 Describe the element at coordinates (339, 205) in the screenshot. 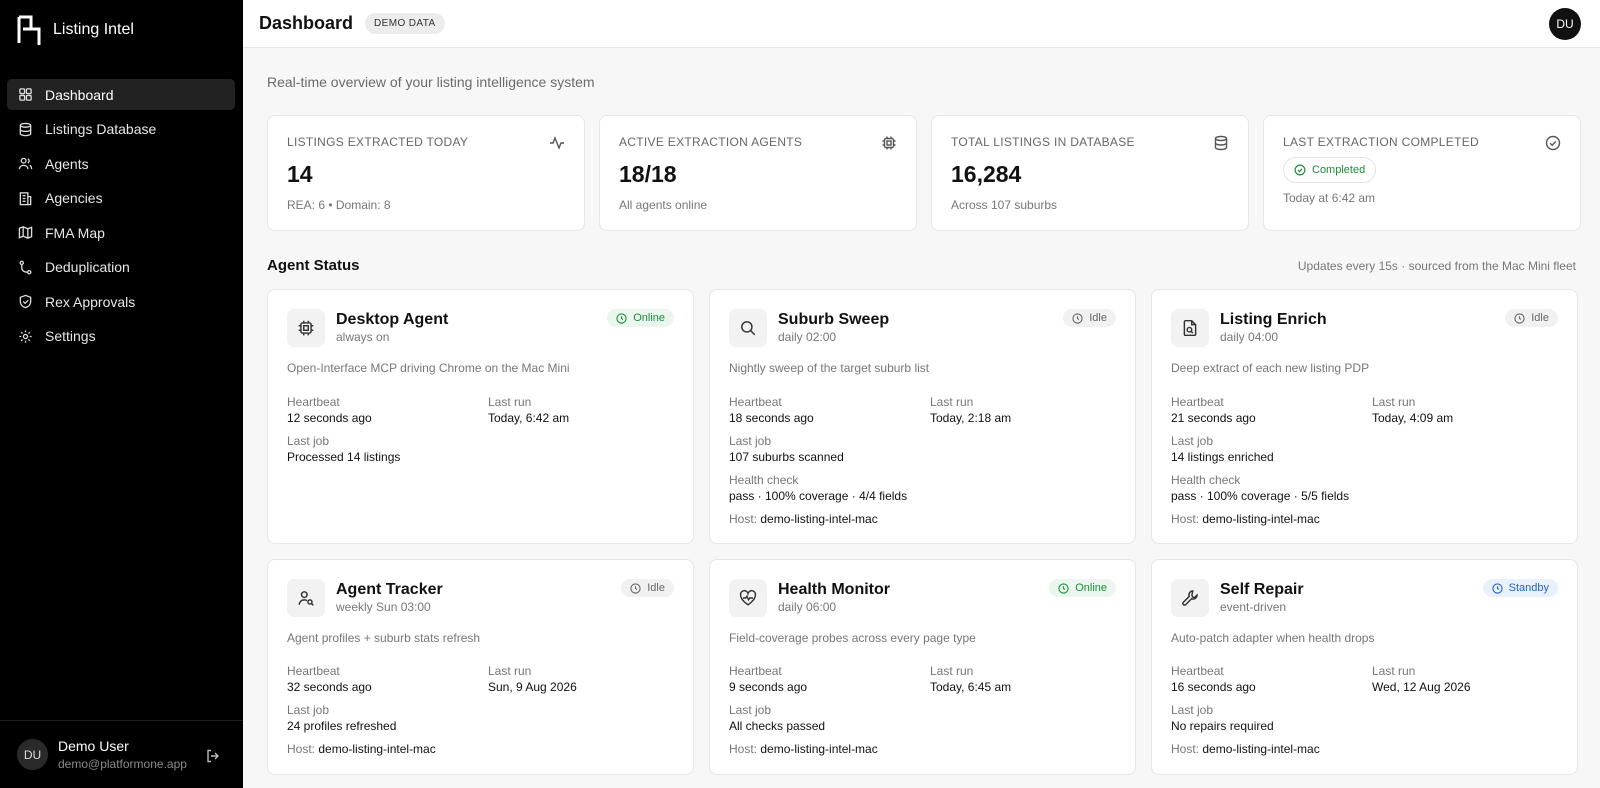

I see `stat-sub: REA: 6 • Domain: 8` at that location.